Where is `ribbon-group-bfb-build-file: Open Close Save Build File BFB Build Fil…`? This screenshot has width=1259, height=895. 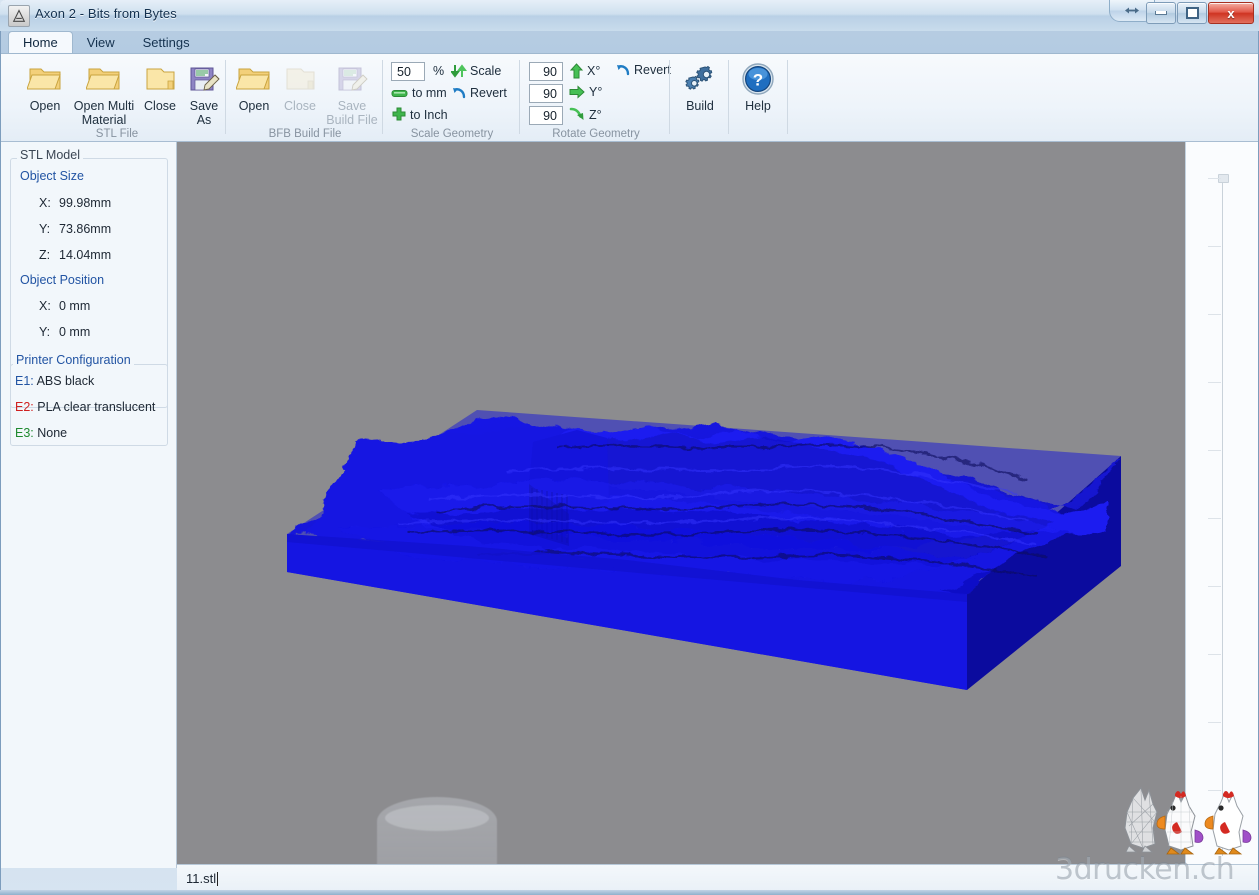 ribbon-group-bfb-build-file: Open Close Save Build File BFB Build Fil… is located at coordinates (305, 98).